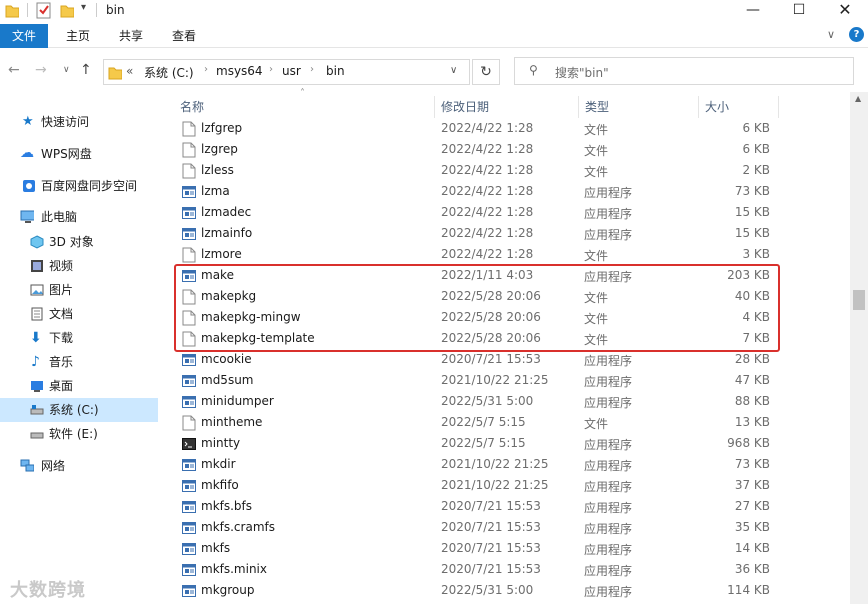 Image resolution: width=868 pixels, height=604 pixels. What do you see at coordinates (35, 362) in the screenshot?
I see `music-icon: ♪` at bounding box center [35, 362].